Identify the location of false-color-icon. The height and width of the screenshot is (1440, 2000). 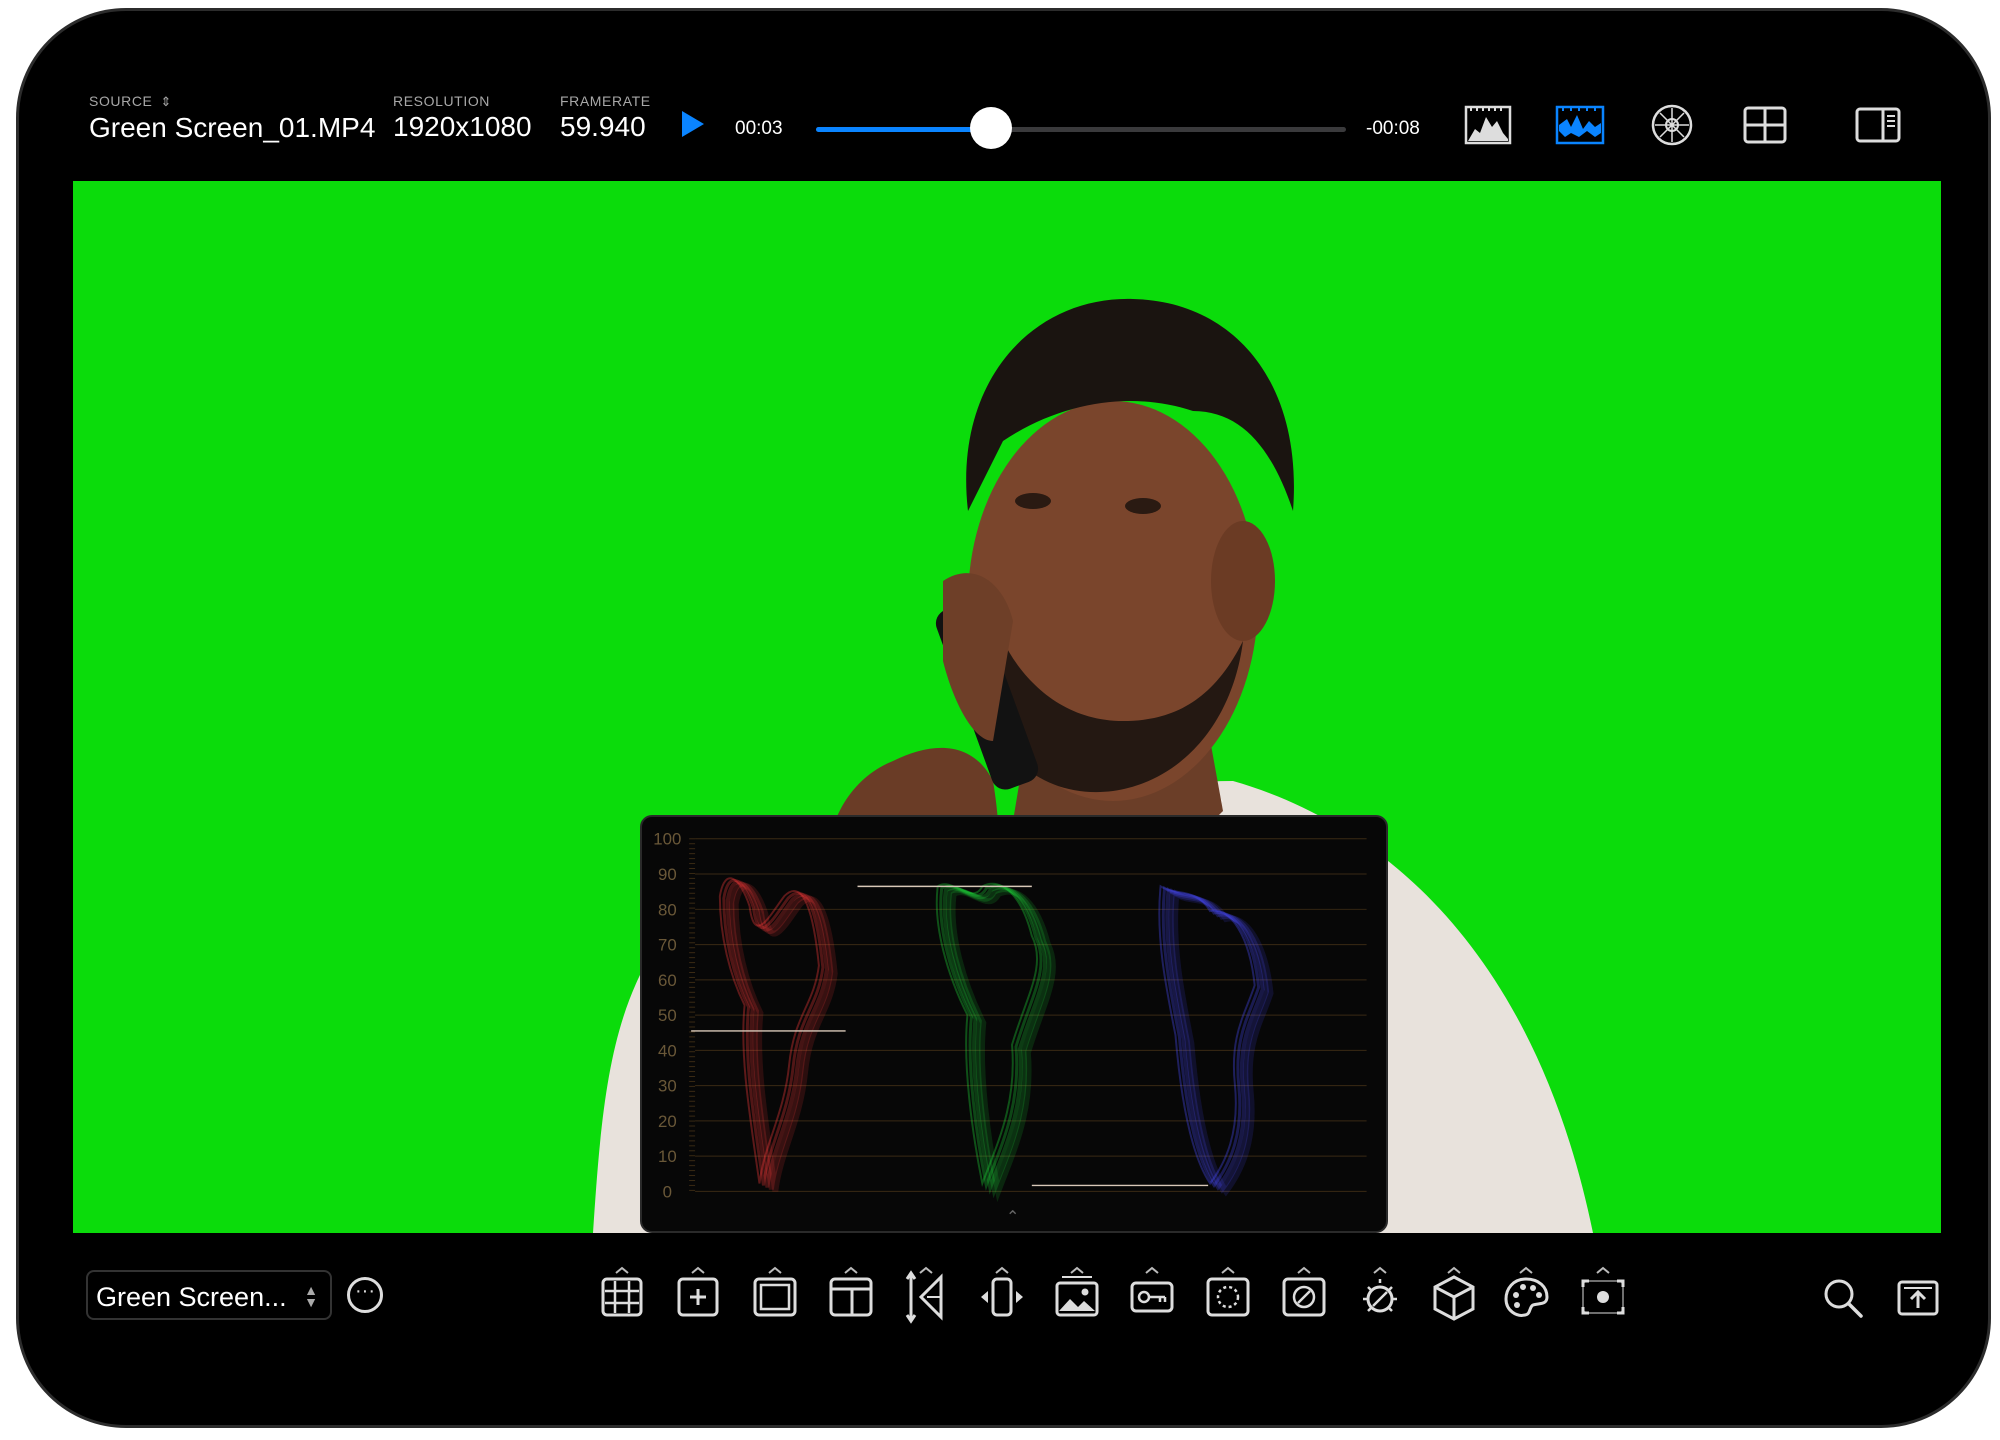
(926, 1297).